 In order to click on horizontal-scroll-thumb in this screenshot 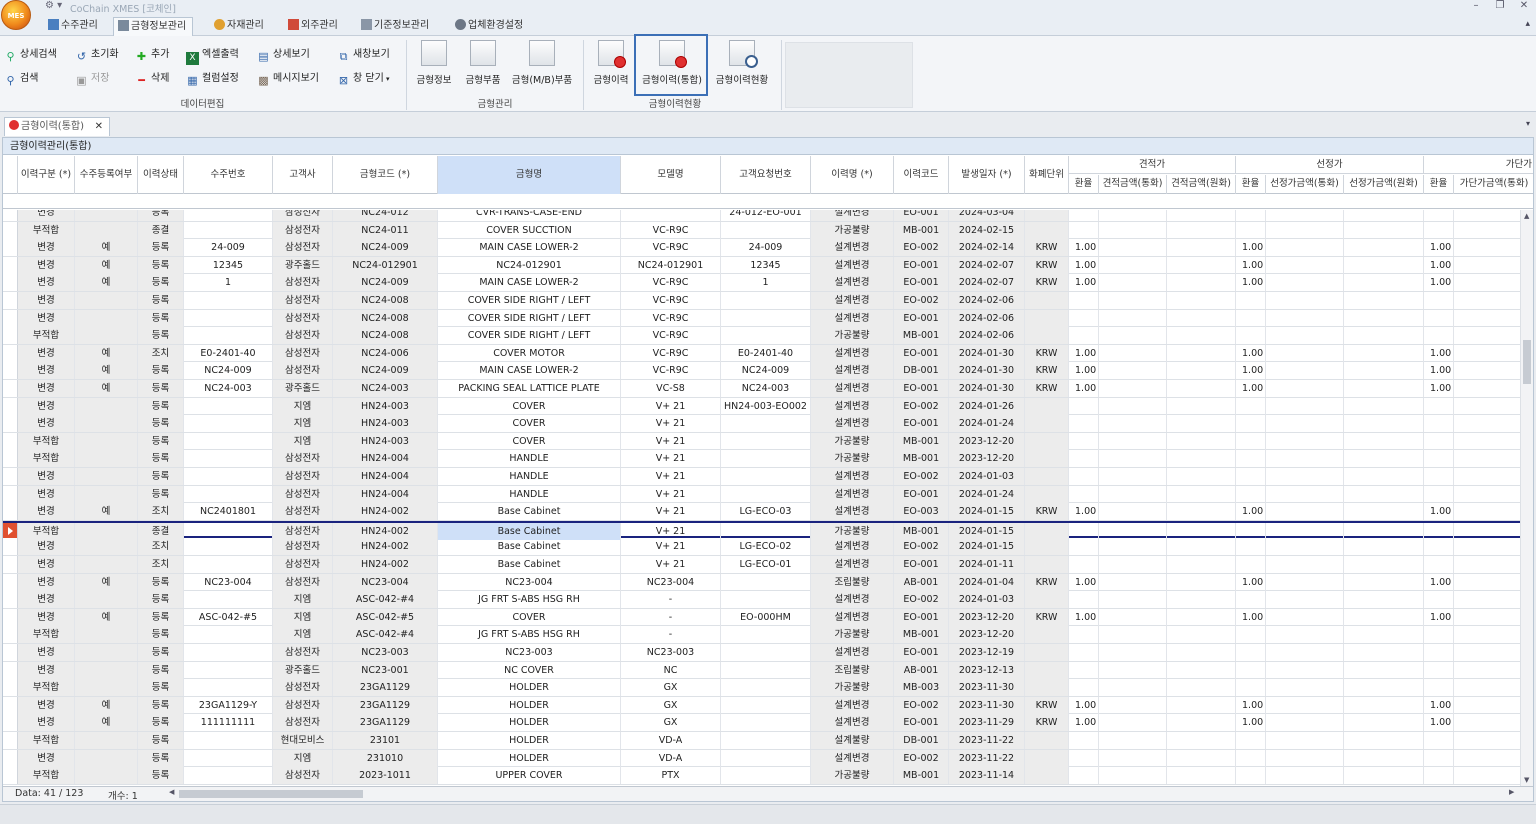, I will do `click(271, 794)`.